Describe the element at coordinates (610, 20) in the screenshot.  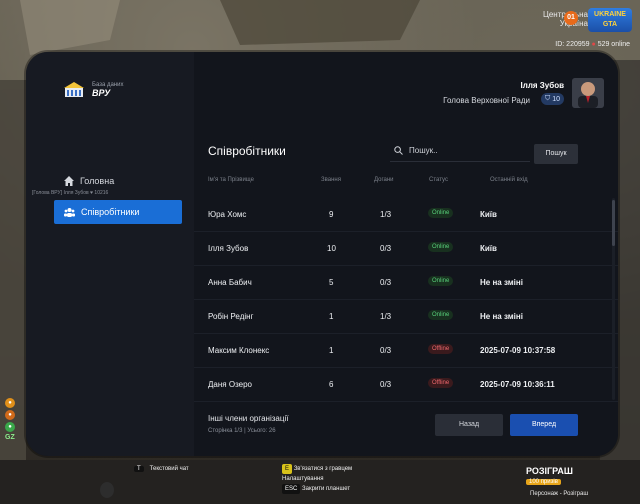
I see `server-logo: UKRAINE GTA` at that location.